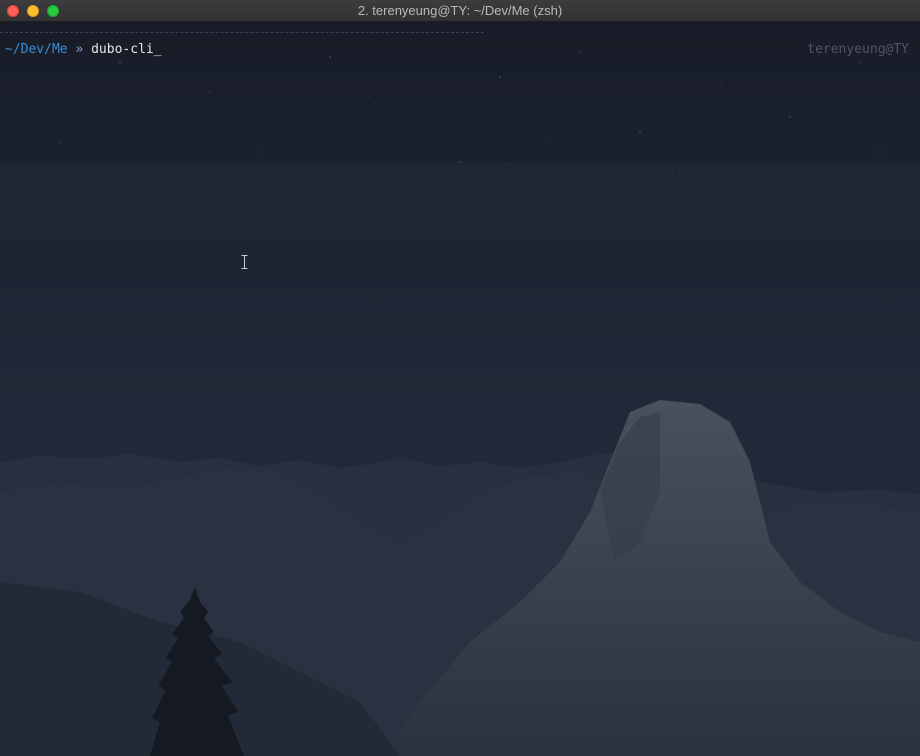 Image resolution: width=920 pixels, height=756 pixels. I want to click on text-cursor: _, so click(157, 49).